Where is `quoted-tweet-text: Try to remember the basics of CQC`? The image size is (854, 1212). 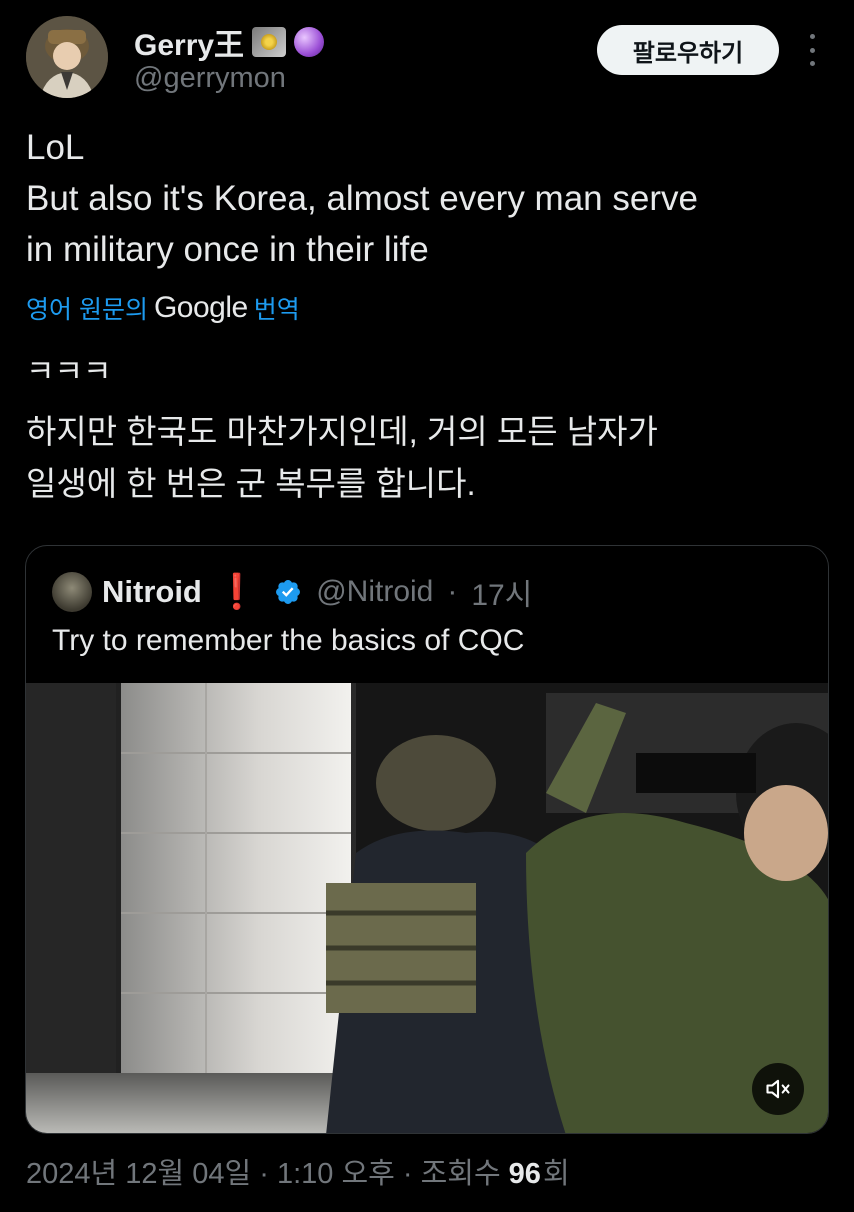 quoted-tweet-text: Try to remember the basics of CQC is located at coordinates (288, 640).